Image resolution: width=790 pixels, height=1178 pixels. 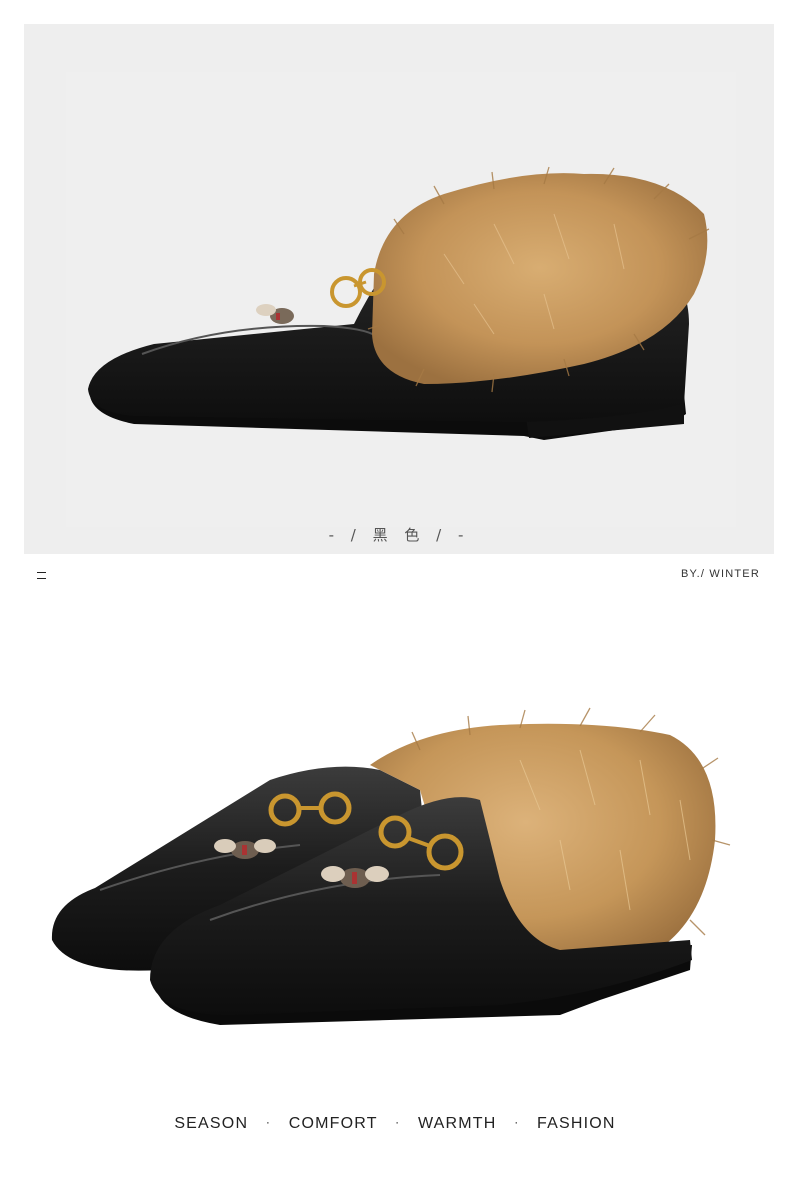 What do you see at coordinates (333, 1123) in the screenshot?
I see `tagline-comfort: COMFORT` at bounding box center [333, 1123].